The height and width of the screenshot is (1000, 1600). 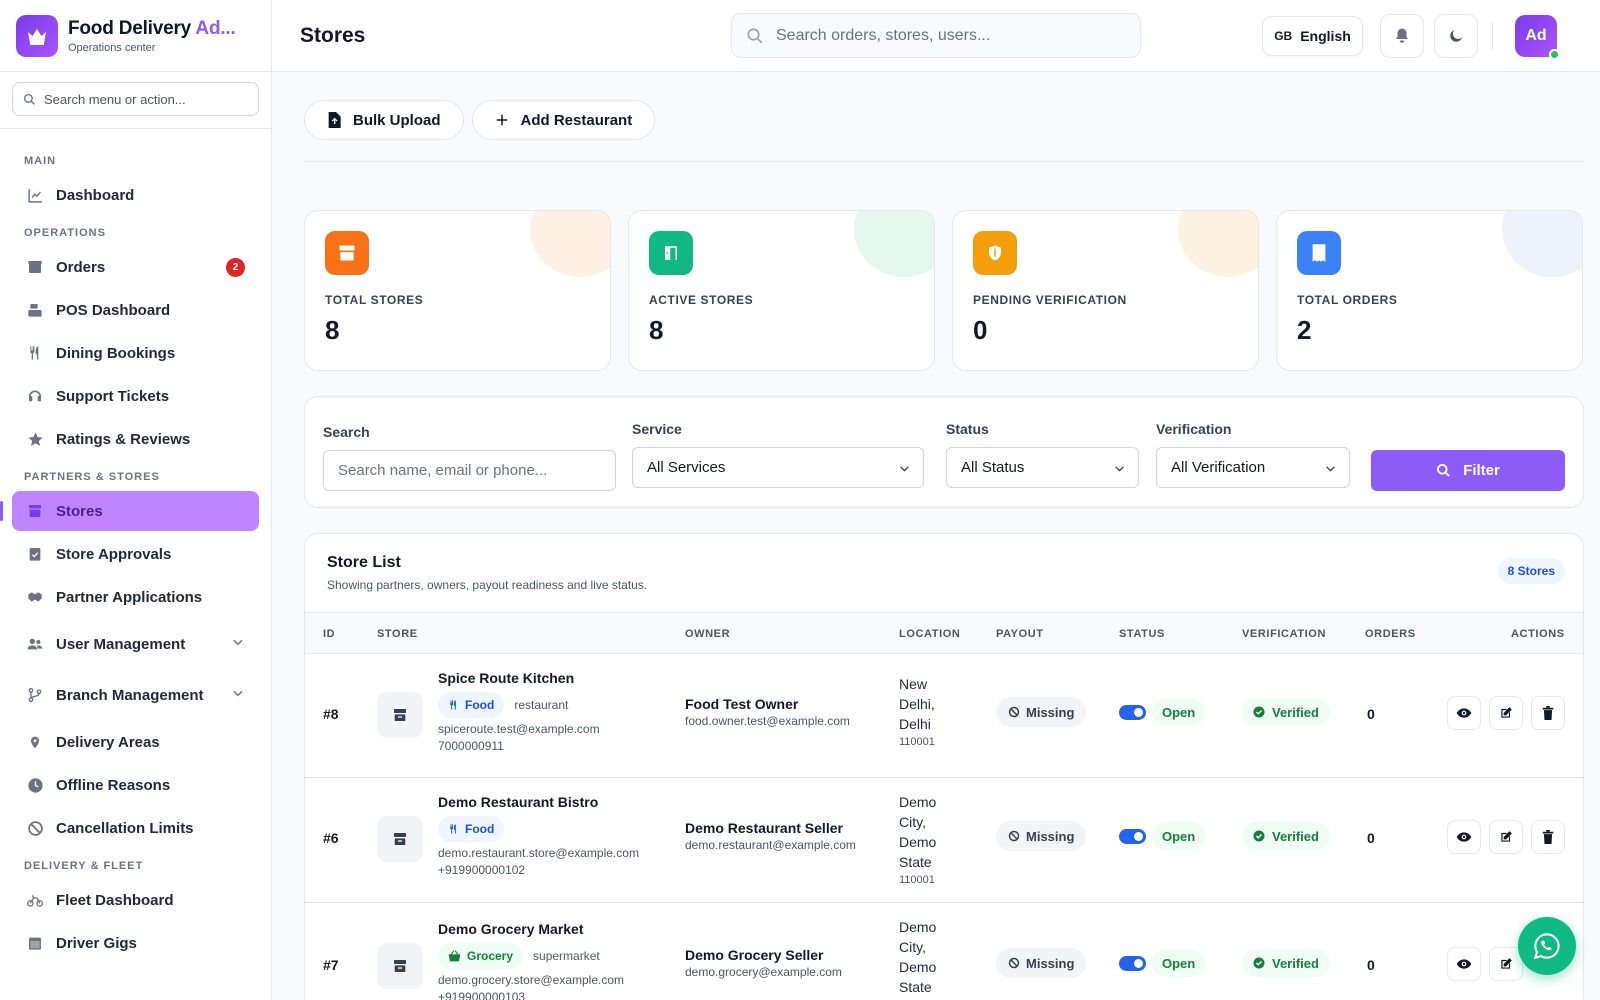 I want to click on sidebar-item-pos: POS Dashboard, so click(x=135, y=310).